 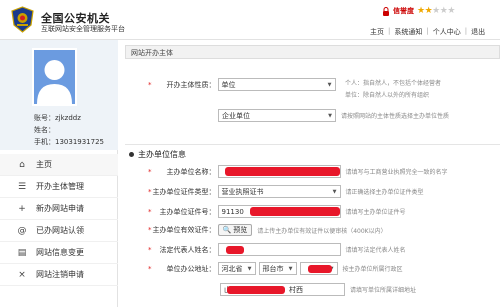 What do you see at coordinates (22, 274) in the screenshot?
I see `close-icon: ×` at bounding box center [22, 274].